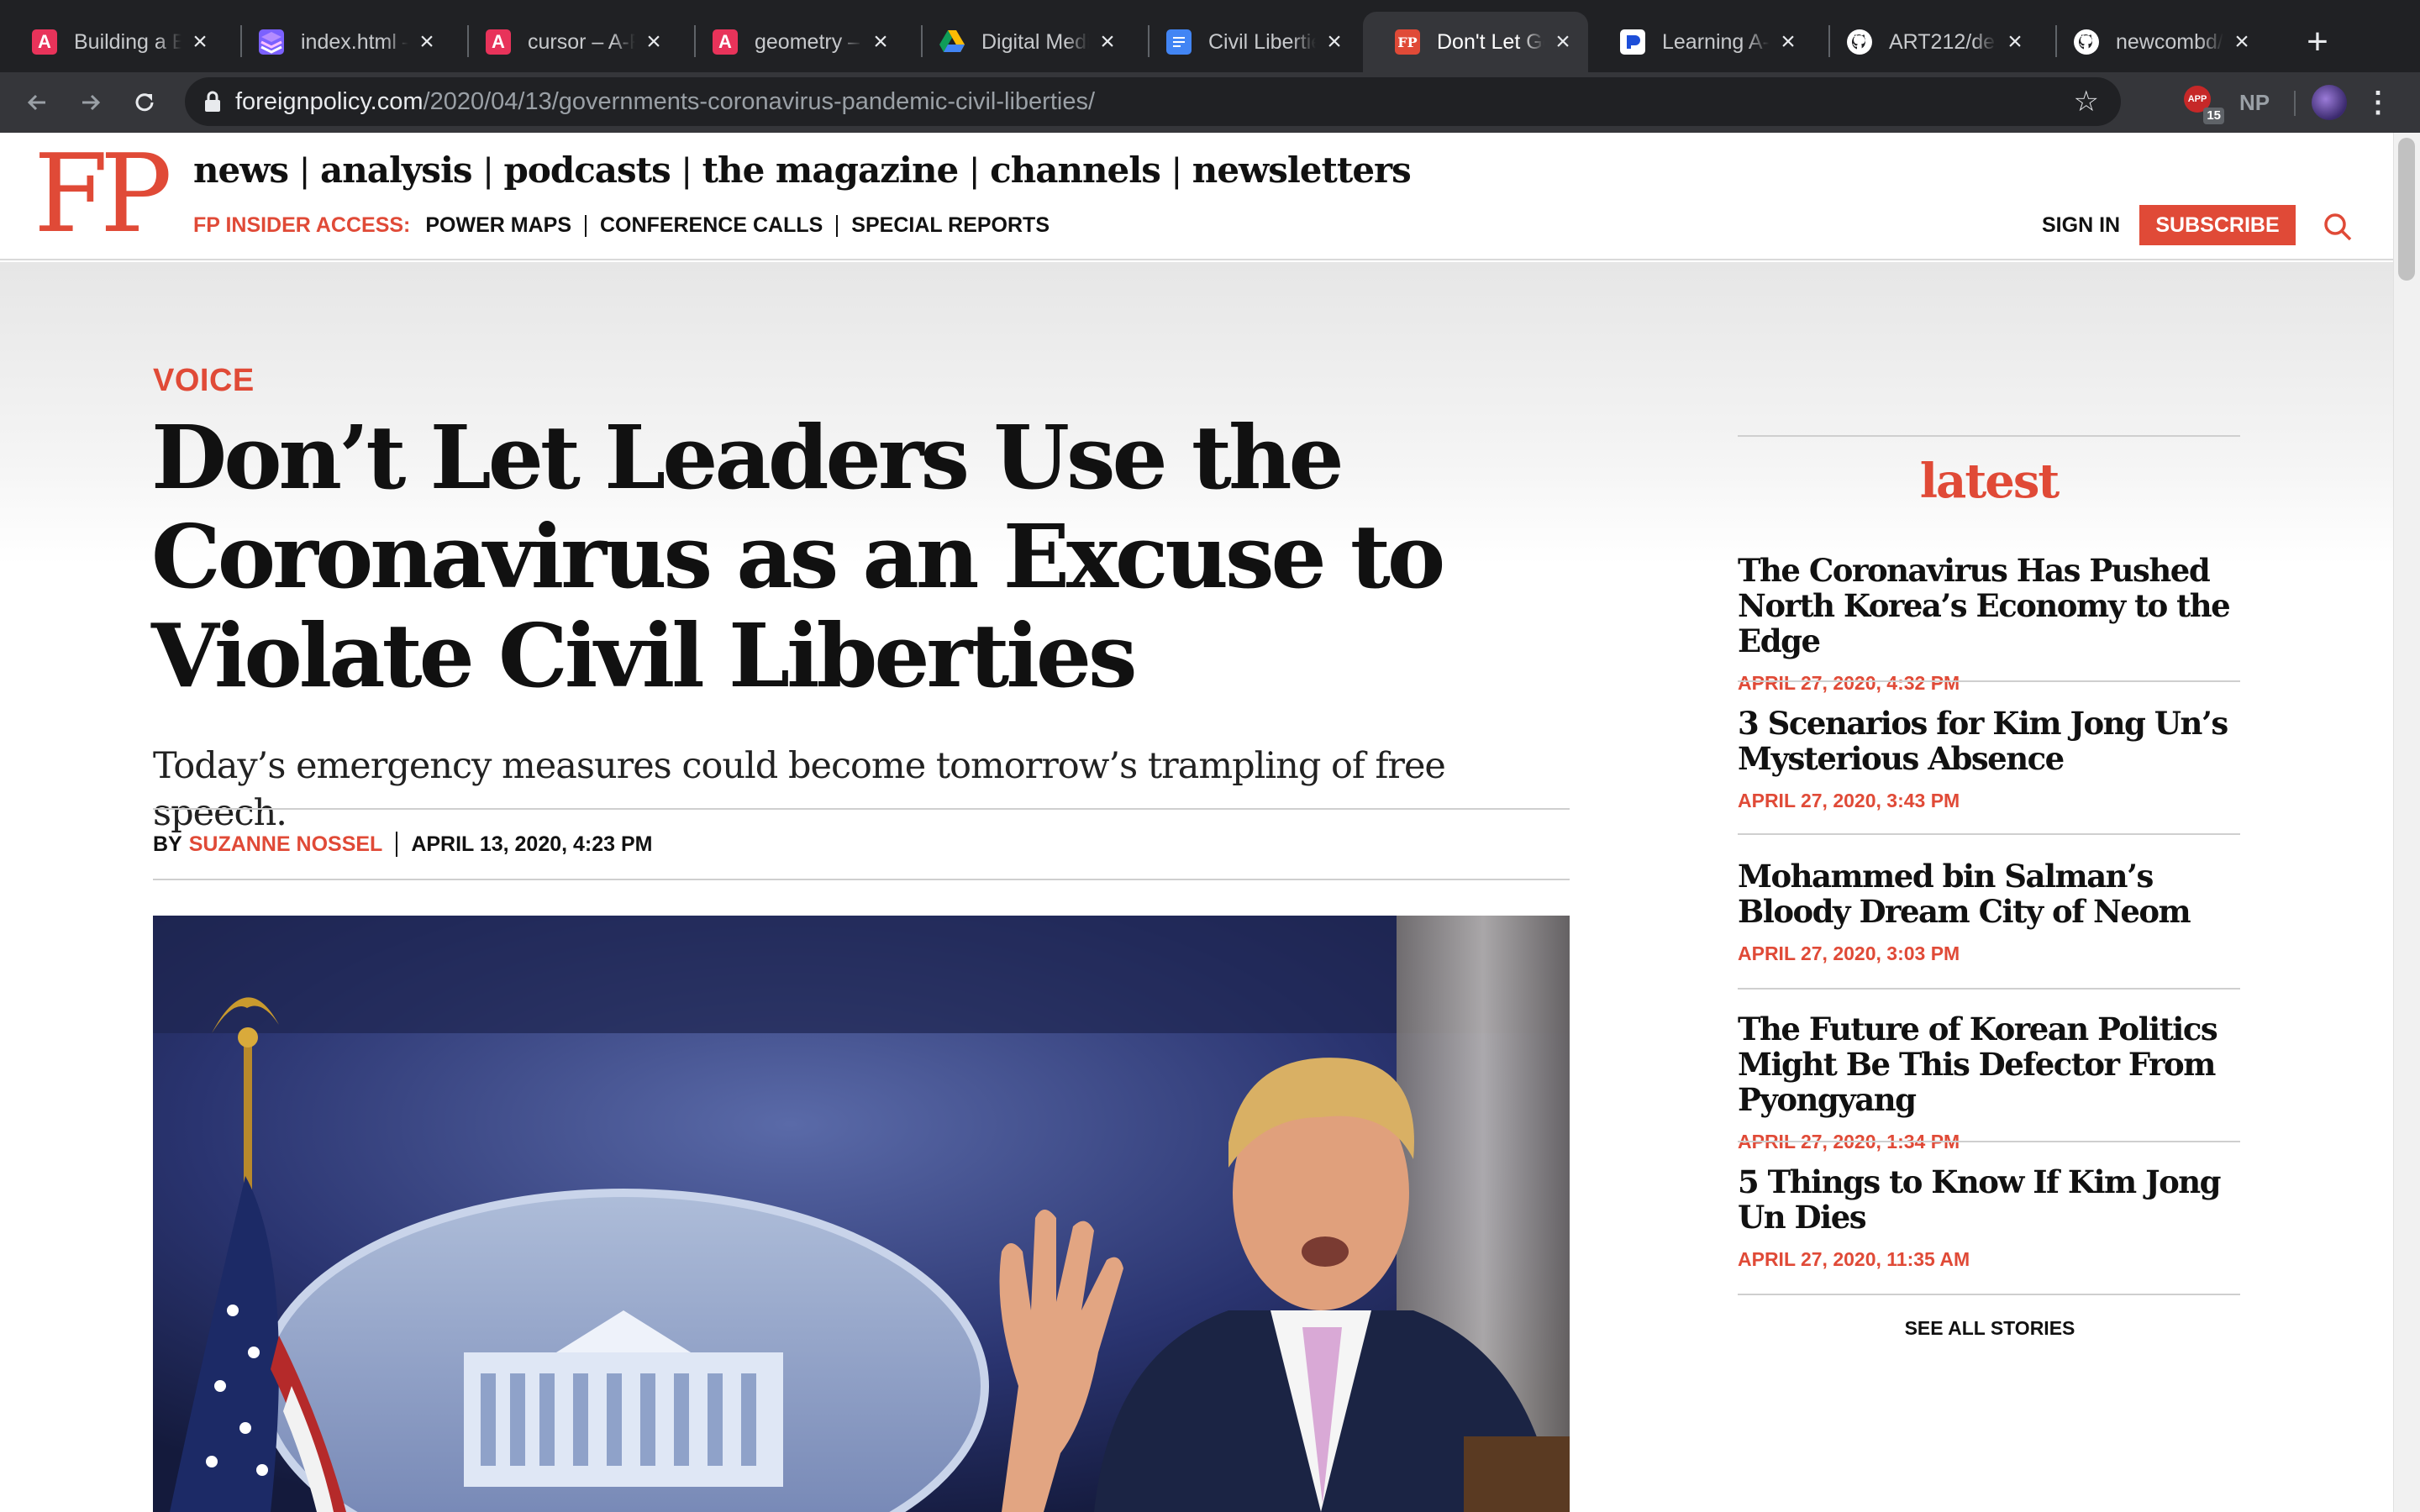 The height and width of the screenshot is (1512, 2420). I want to click on fp-logo: FP, so click(103, 195).